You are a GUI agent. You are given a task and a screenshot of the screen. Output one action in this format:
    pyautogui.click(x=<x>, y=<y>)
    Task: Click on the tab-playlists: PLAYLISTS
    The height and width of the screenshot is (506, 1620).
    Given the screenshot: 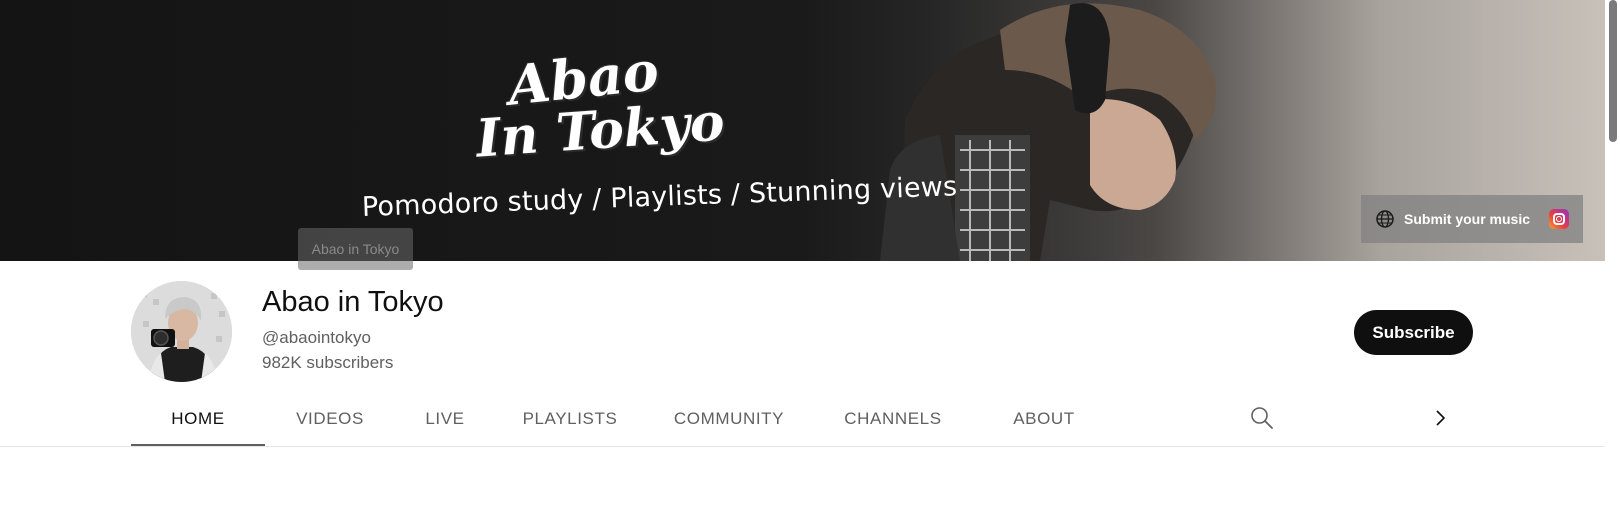 What is the action you would take?
    pyautogui.click(x=570, y=418)
    